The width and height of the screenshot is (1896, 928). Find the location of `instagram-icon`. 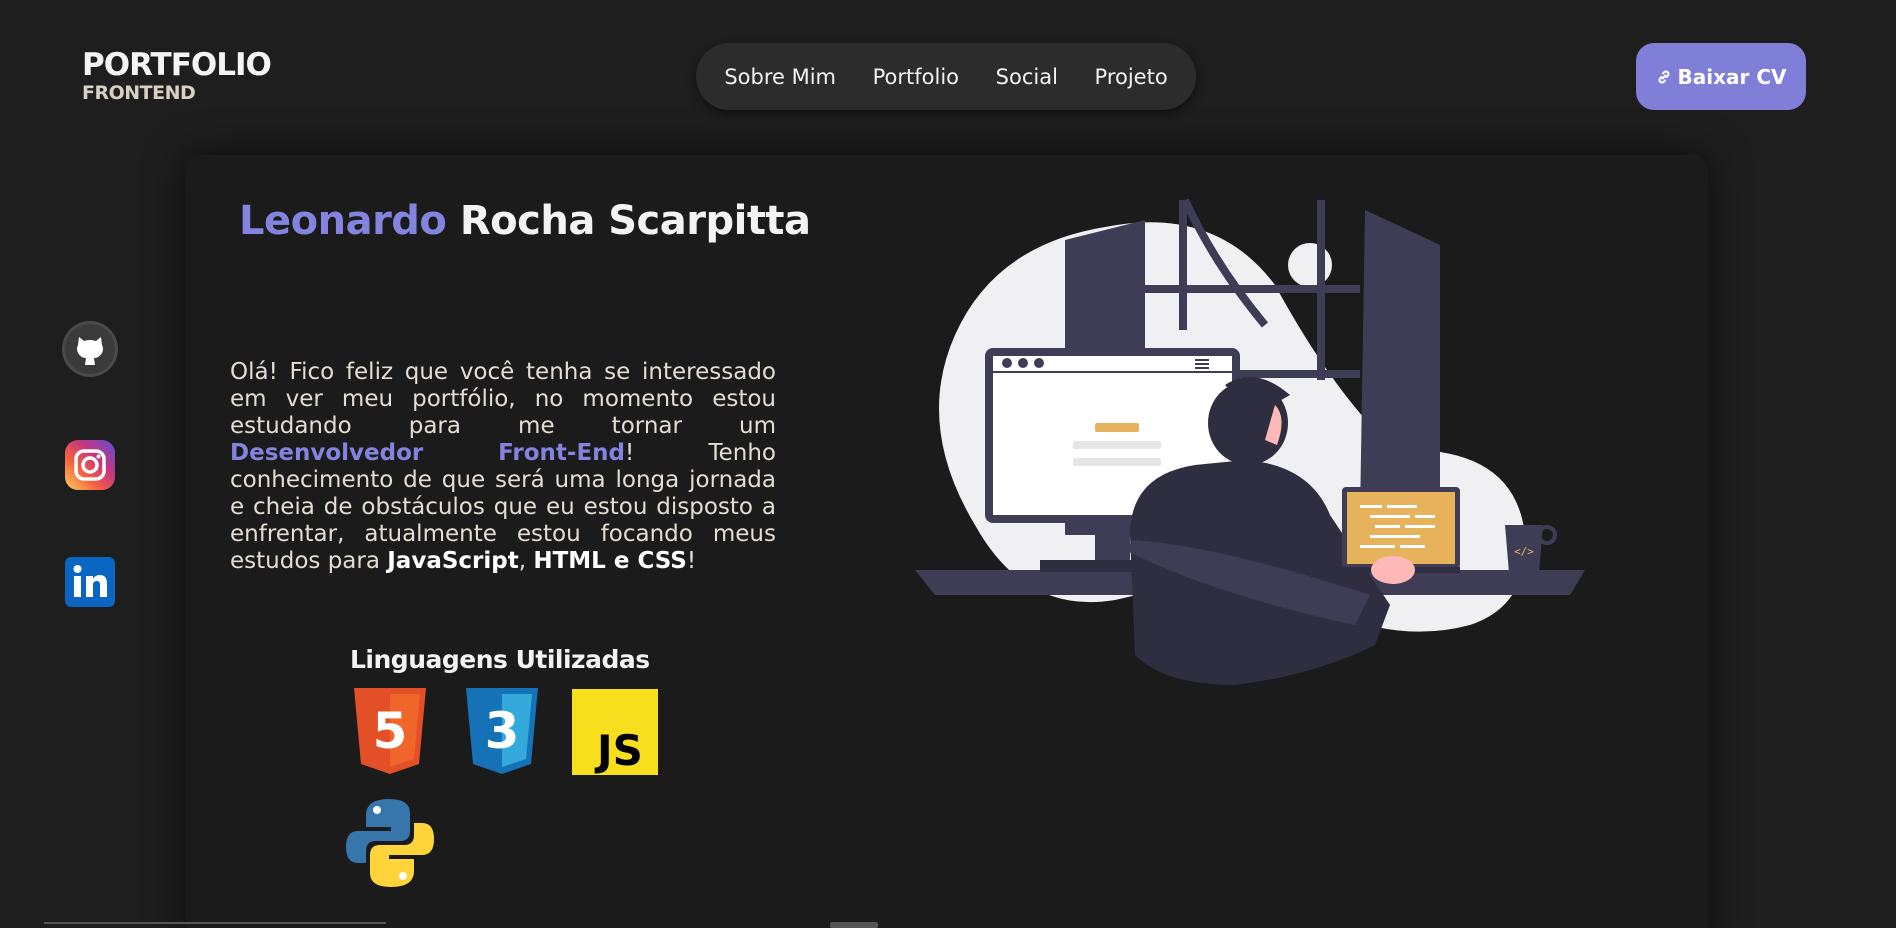

instagram-icon is located at coordinates (90, 465).